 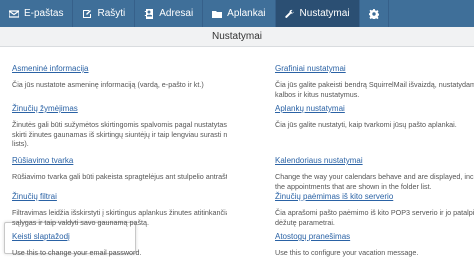 I want to click on tab-e-pastas: E-paštas, so click(x=37, y=13).